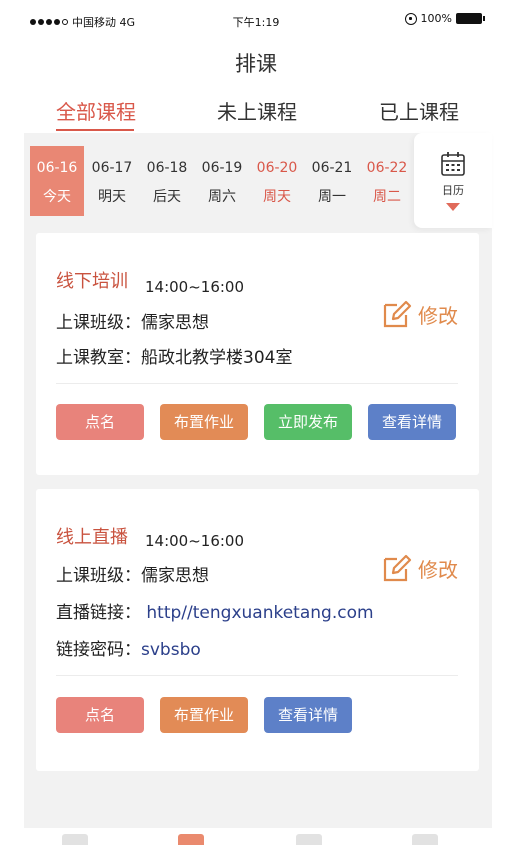 The image size is (512, 845). I want to click on date-label: 06-17, so click(112, 168).